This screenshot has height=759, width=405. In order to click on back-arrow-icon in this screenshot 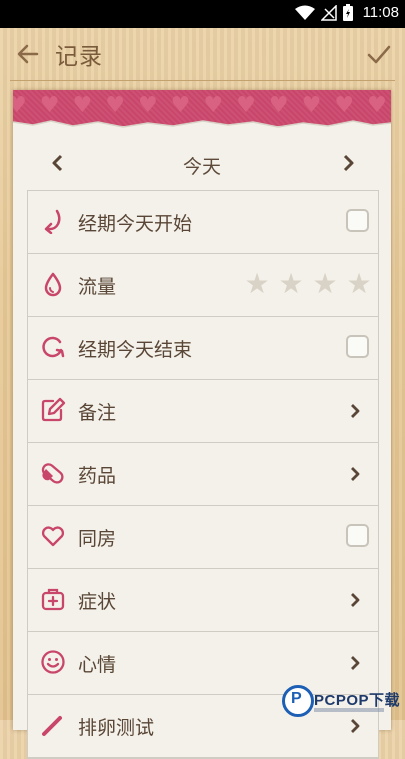, I will do `click(28, 54)`.